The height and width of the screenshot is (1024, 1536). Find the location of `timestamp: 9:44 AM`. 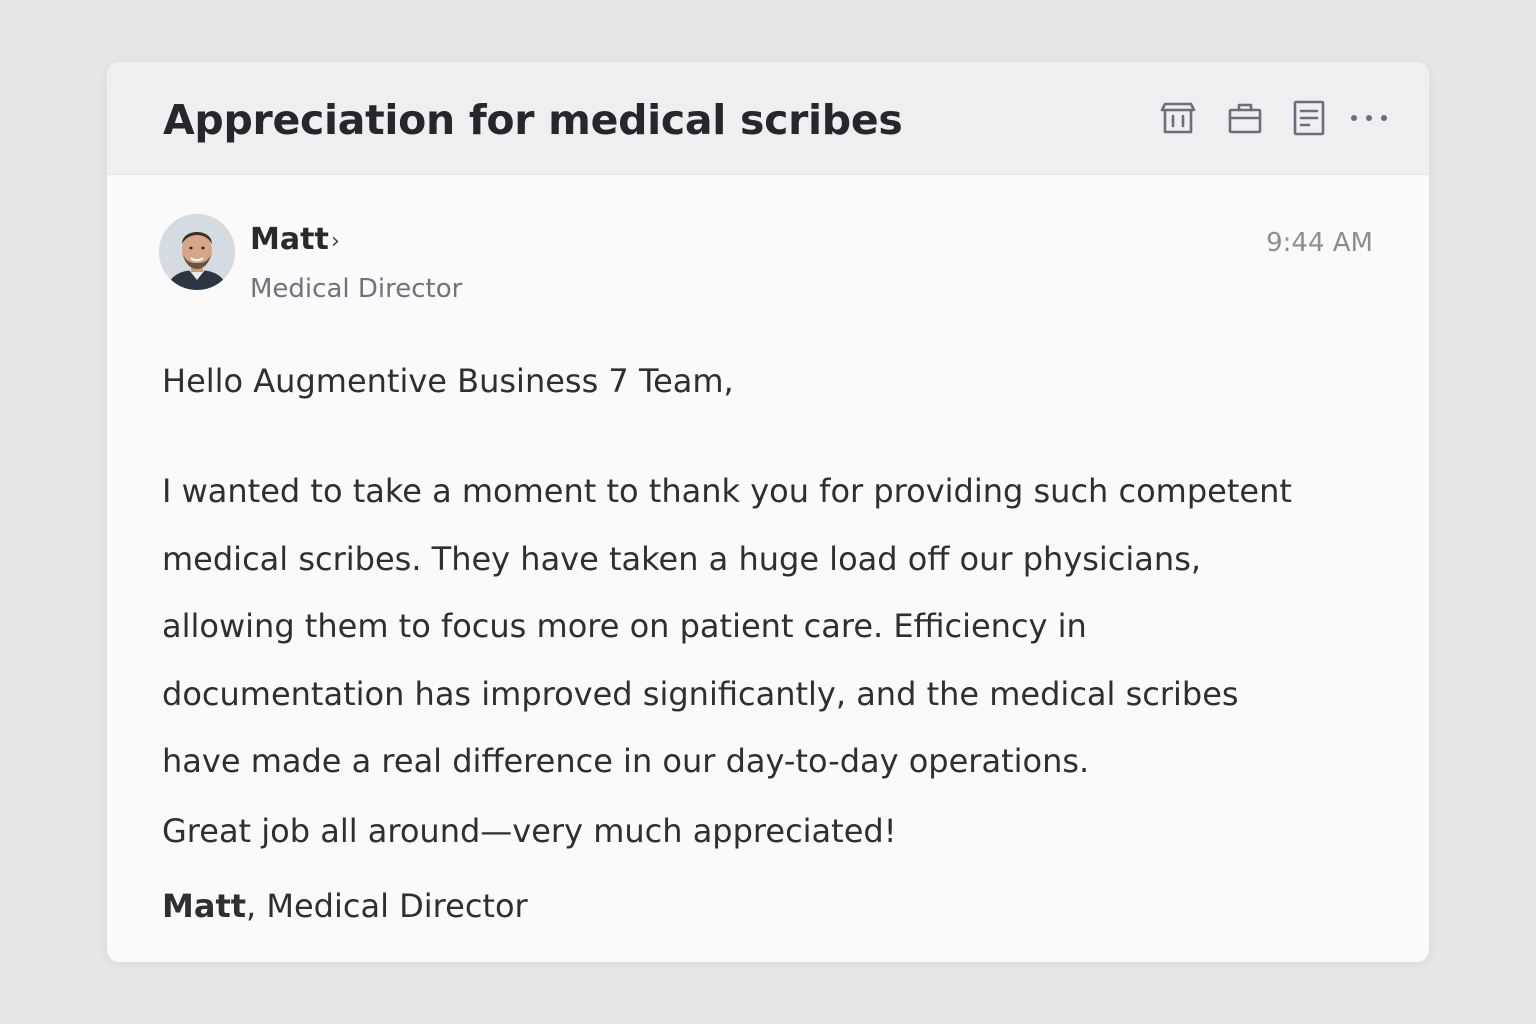

timestamp: 9:44 AM is located at coordinates (1319, 243).